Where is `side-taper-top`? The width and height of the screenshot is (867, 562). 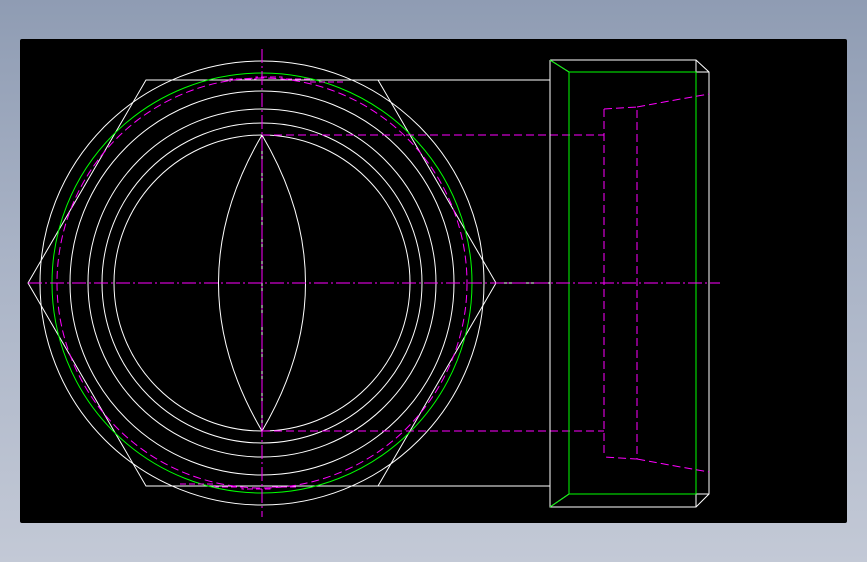
side-taper-top is located at coordinates (673, 100).